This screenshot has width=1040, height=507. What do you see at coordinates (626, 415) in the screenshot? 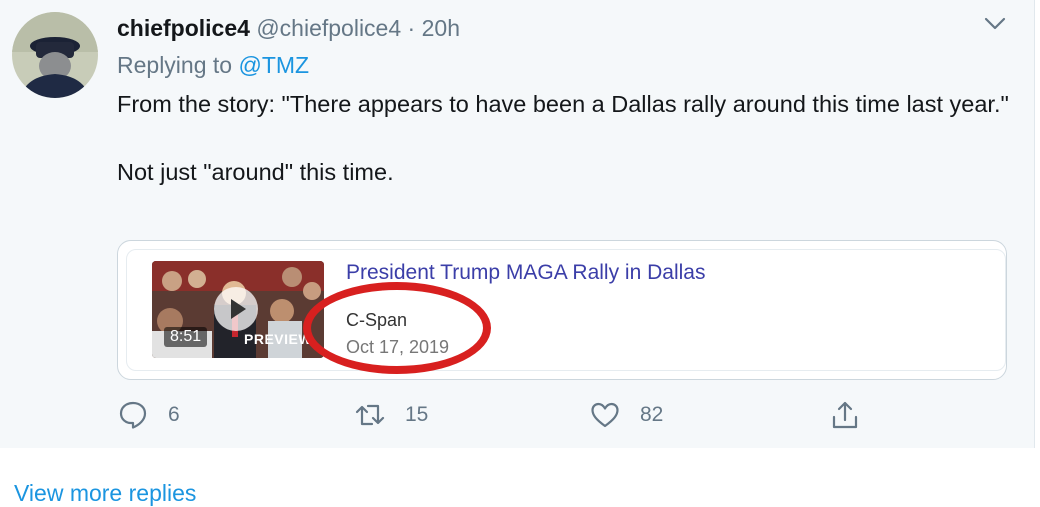
I see `like-button: 82` at bounding box center [626, 415].